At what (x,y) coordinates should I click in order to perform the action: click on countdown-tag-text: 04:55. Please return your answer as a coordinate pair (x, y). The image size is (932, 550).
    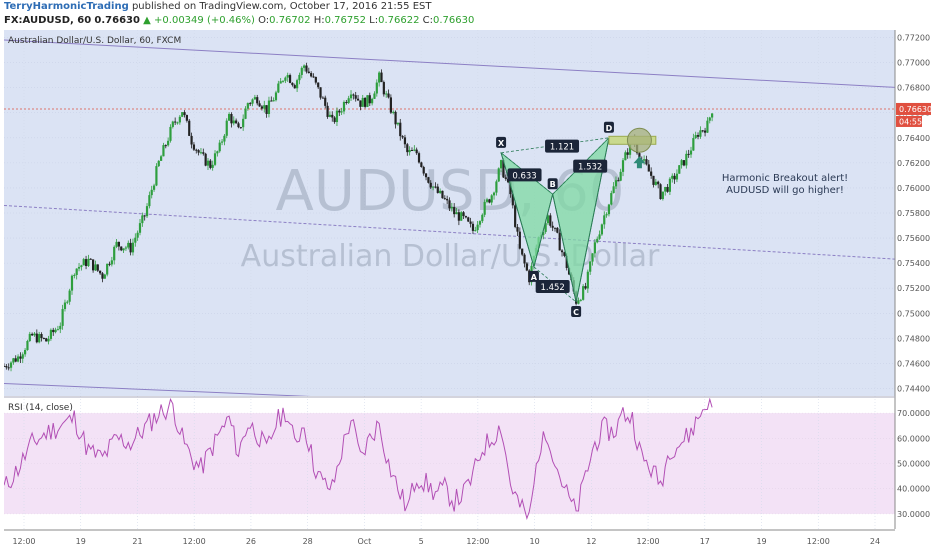
    Looking at the image, I should click on (910, 121).